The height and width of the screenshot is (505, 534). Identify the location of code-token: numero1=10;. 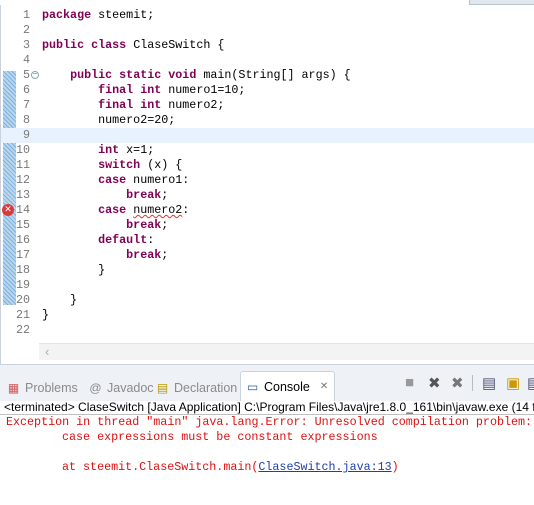
(203, 90).